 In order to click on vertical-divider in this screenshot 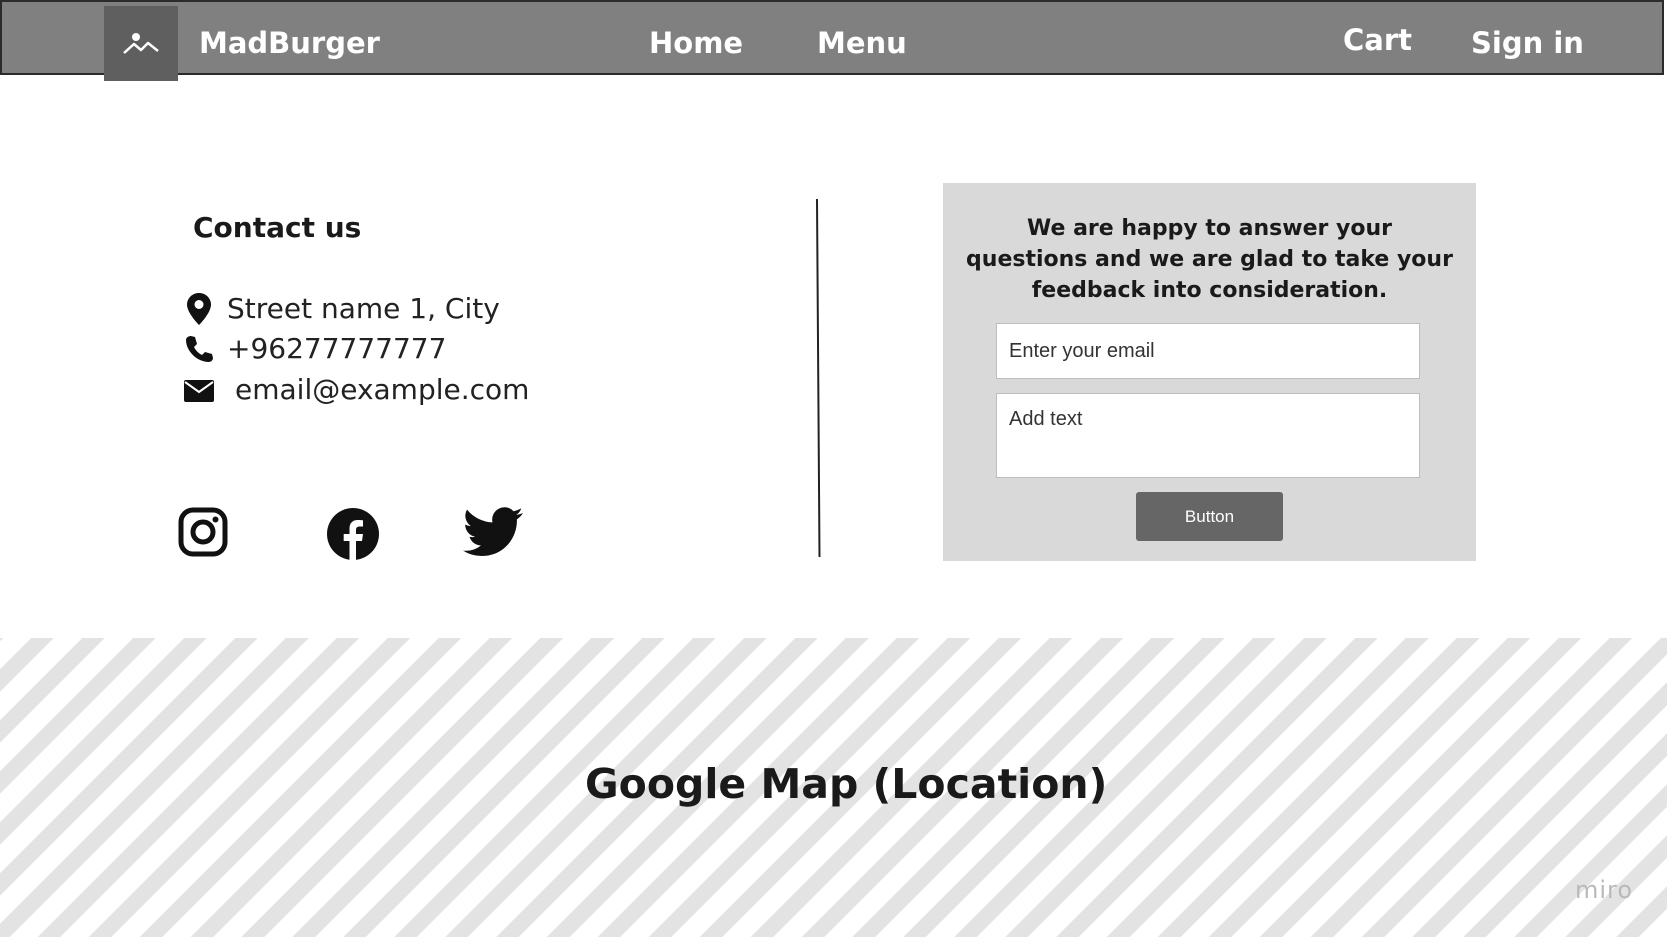, I will do `click(818, 377)`.